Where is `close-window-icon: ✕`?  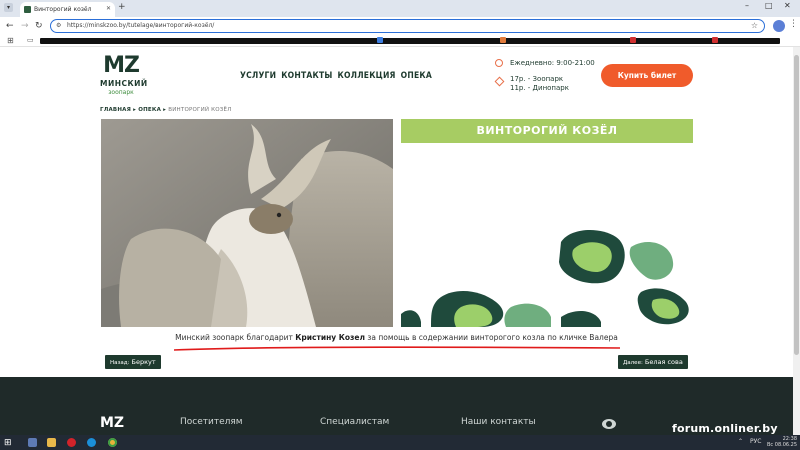 close-window-icon: ✕ is located at coordinates (787, 5).